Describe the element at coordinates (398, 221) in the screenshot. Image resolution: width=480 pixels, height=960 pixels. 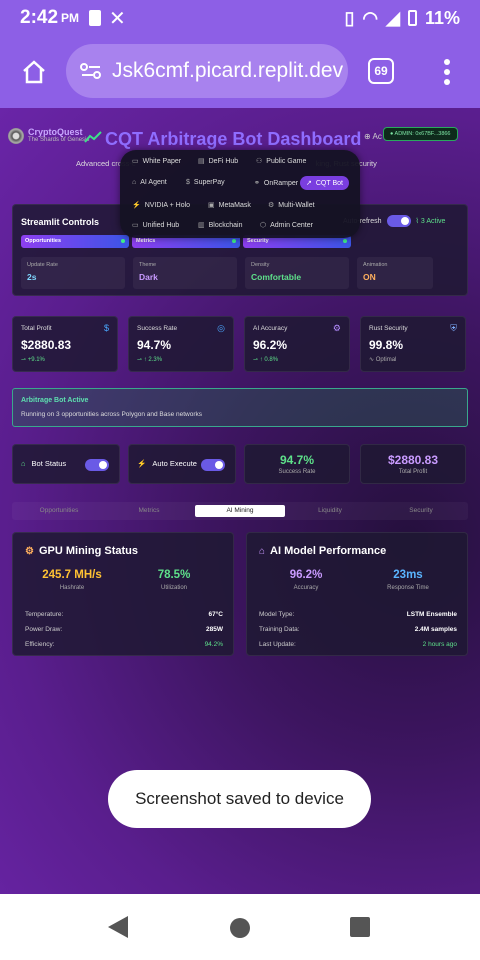
I see `autorefresh-toggle` at that location.